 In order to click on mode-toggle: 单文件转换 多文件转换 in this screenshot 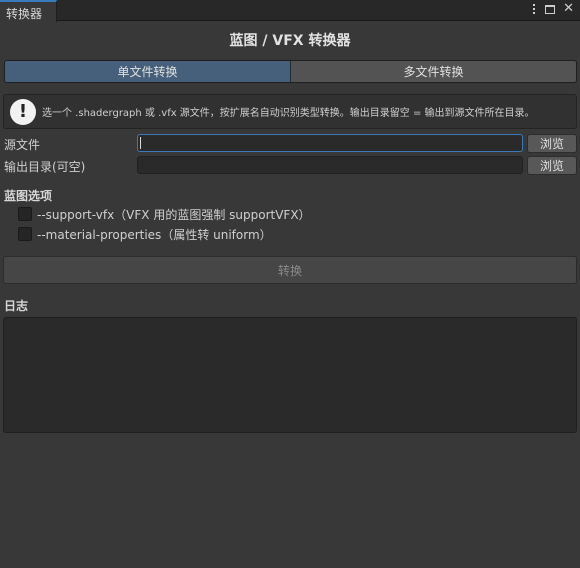, I will do `click(290, 71)`.